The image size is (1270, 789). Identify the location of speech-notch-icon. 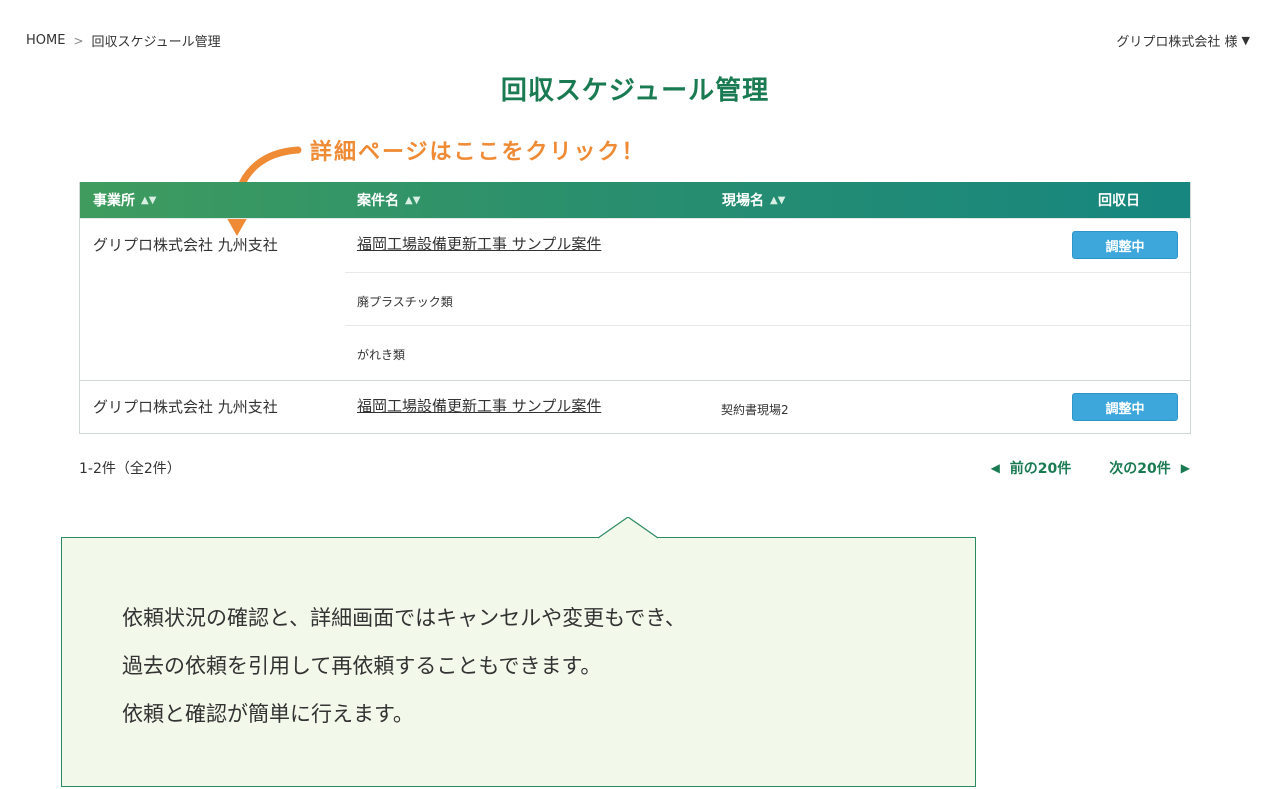
(628, 528).